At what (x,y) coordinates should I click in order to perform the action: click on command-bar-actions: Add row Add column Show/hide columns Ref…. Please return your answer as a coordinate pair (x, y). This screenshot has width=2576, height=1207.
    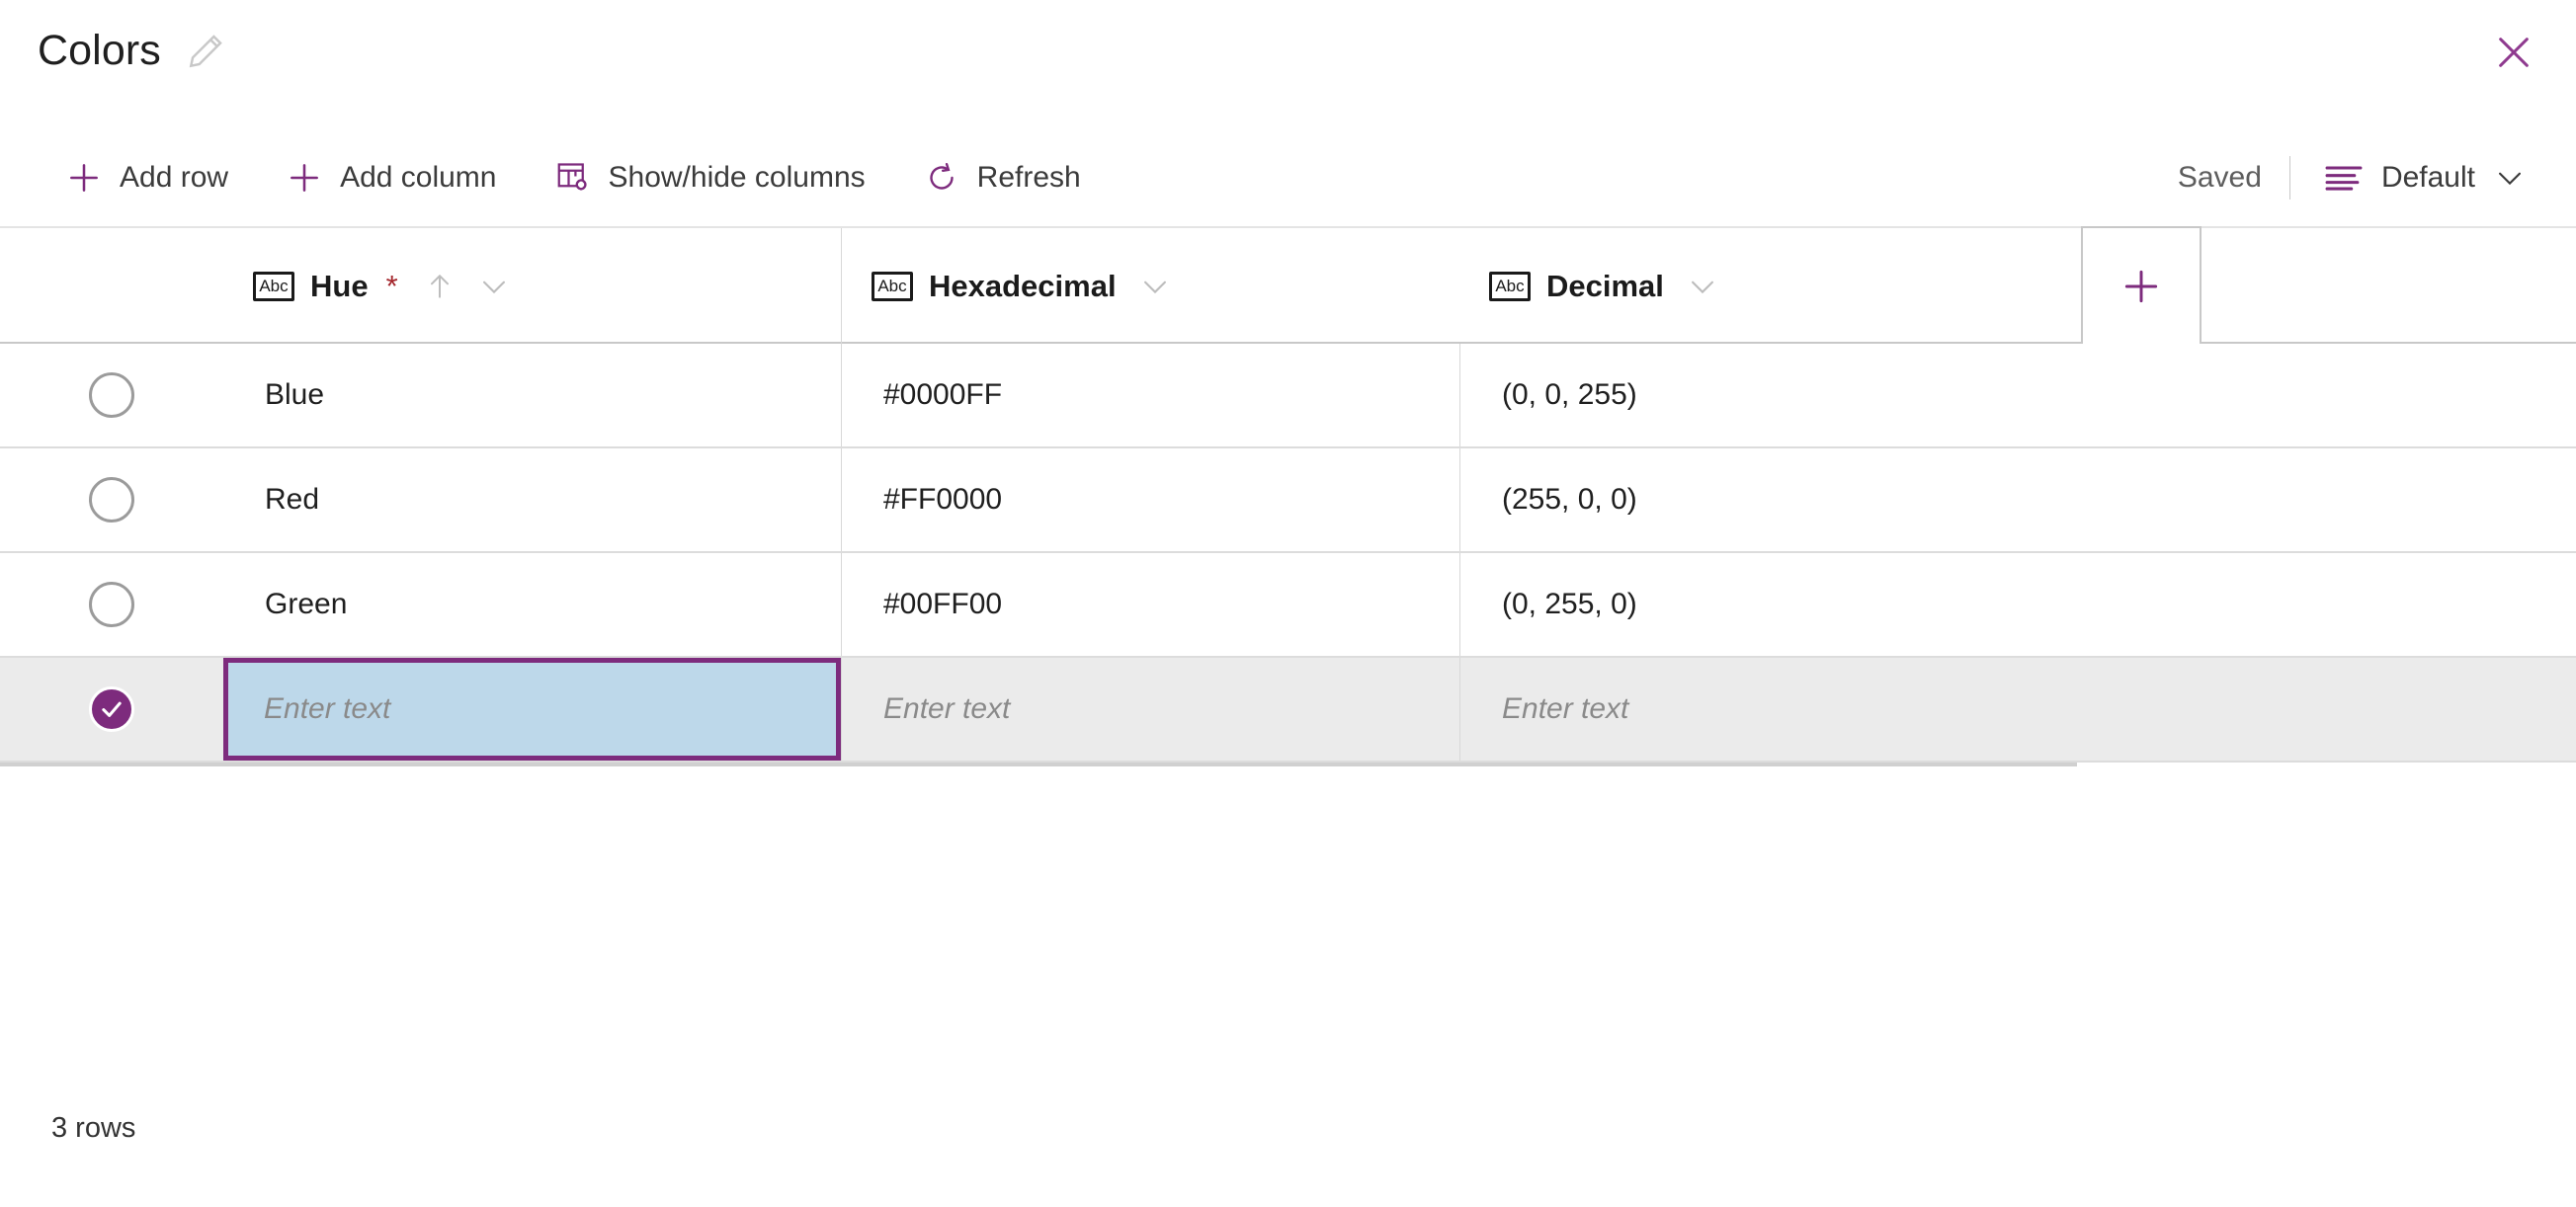
    Looking at the image, I should click on (593, 177).